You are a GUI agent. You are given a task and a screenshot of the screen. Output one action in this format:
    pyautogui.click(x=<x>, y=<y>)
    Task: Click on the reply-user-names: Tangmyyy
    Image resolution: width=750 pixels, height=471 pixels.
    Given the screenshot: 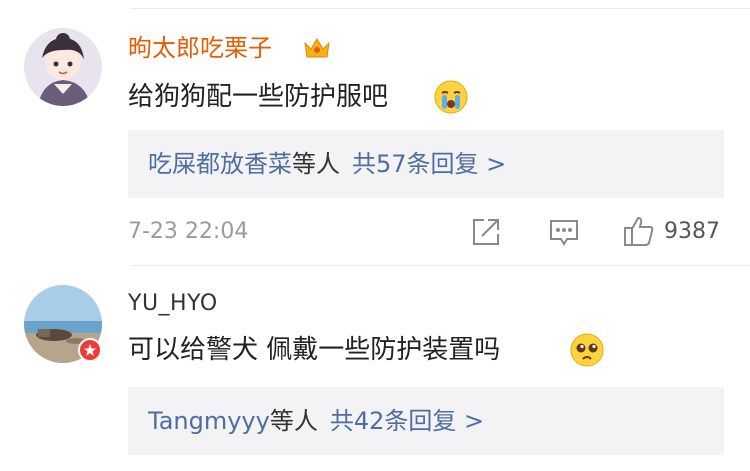 What is the action you would take?
    pyautogui.click(x=209, y=421)
    